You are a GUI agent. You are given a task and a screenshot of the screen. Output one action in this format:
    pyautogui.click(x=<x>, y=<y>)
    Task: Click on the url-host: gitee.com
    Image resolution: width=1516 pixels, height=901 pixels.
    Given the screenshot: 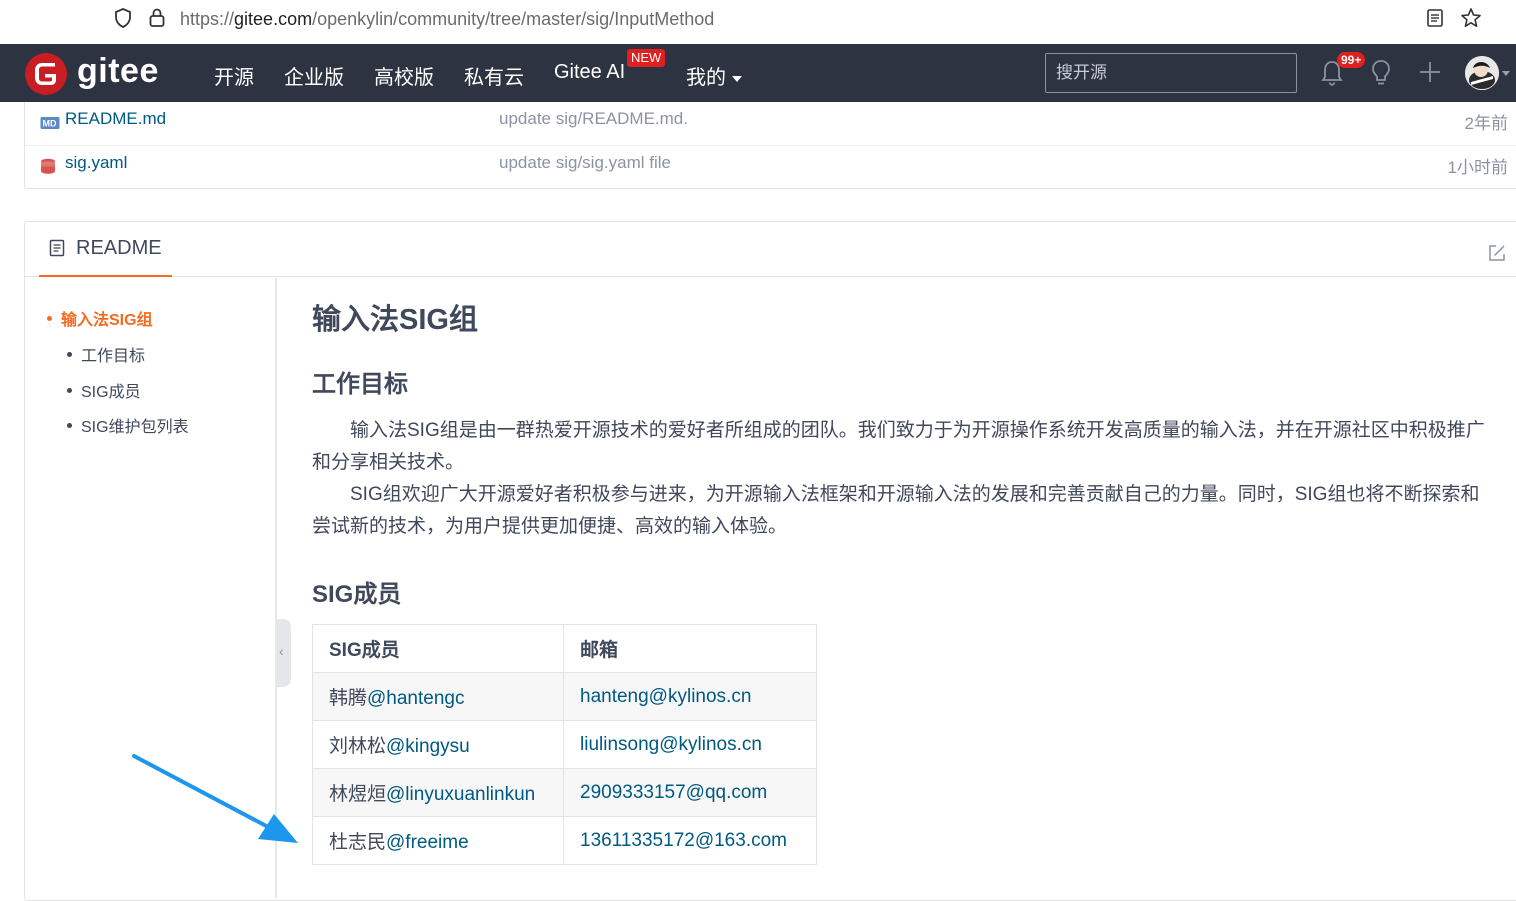 What is the action you would take?
    pyautogui.click(x=273, y=19)
    